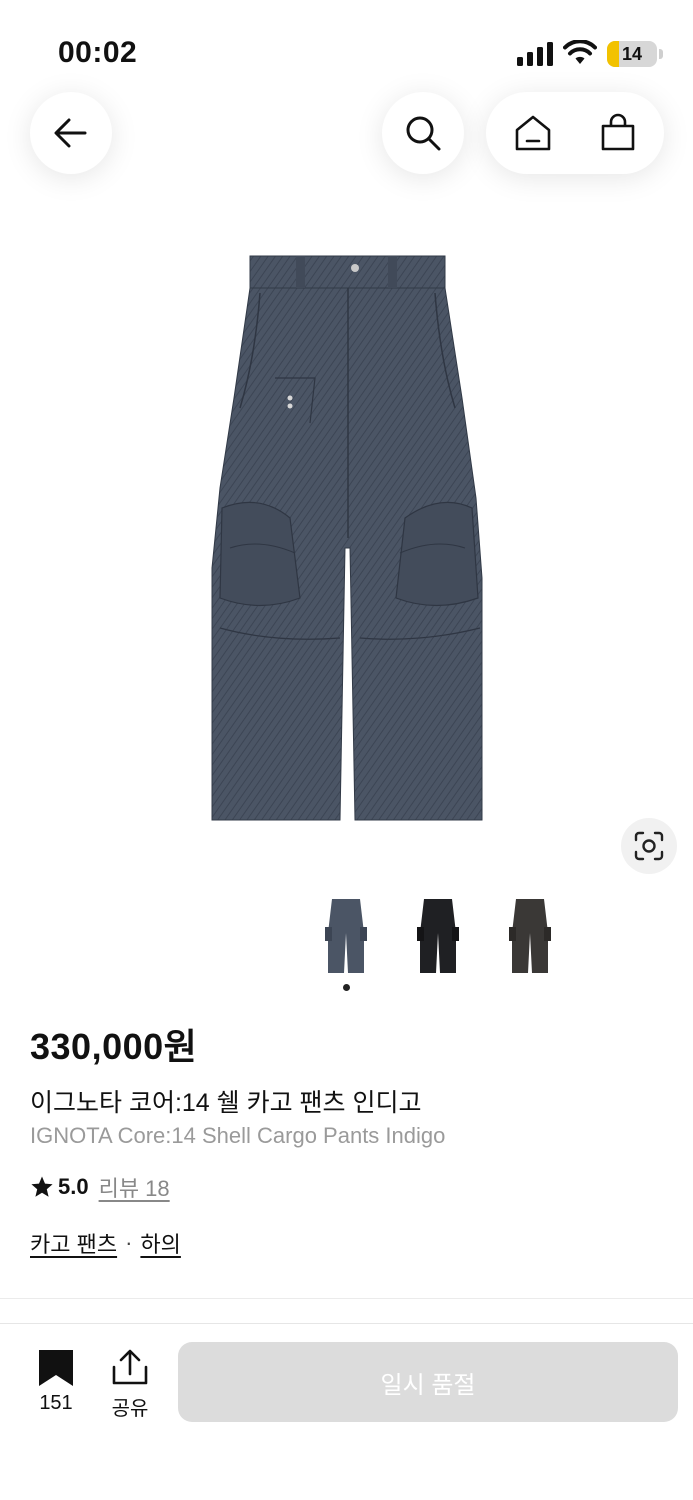  I want to click on sold-out-button: 일시 품절, so click(428, 1382).